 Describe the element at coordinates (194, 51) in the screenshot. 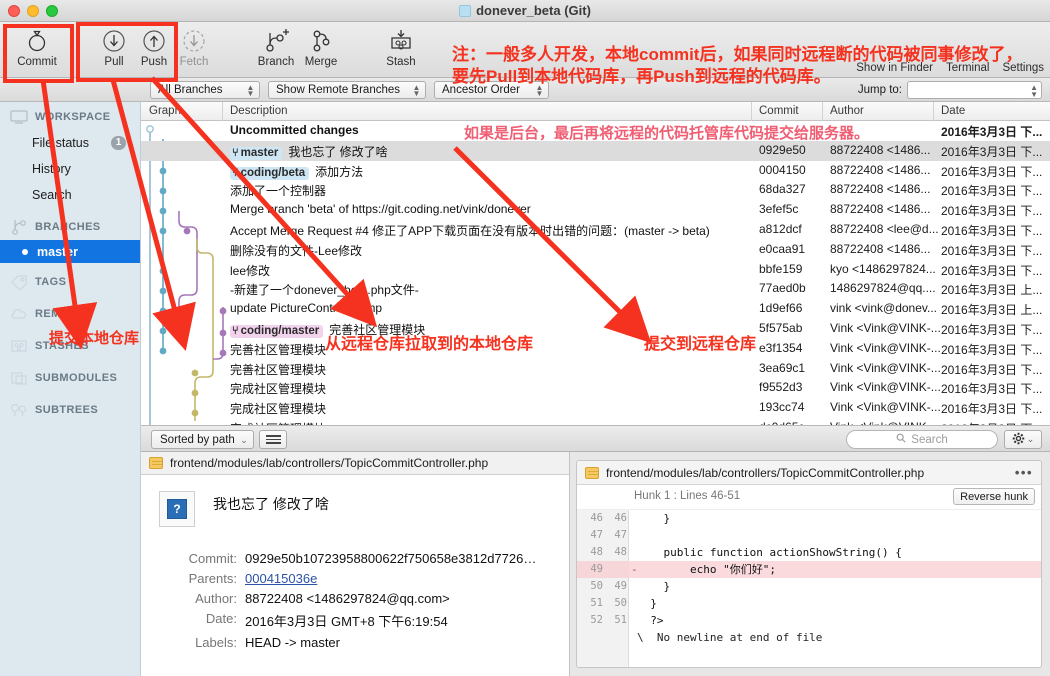

I see `fetch-button: Fetch` at that location.